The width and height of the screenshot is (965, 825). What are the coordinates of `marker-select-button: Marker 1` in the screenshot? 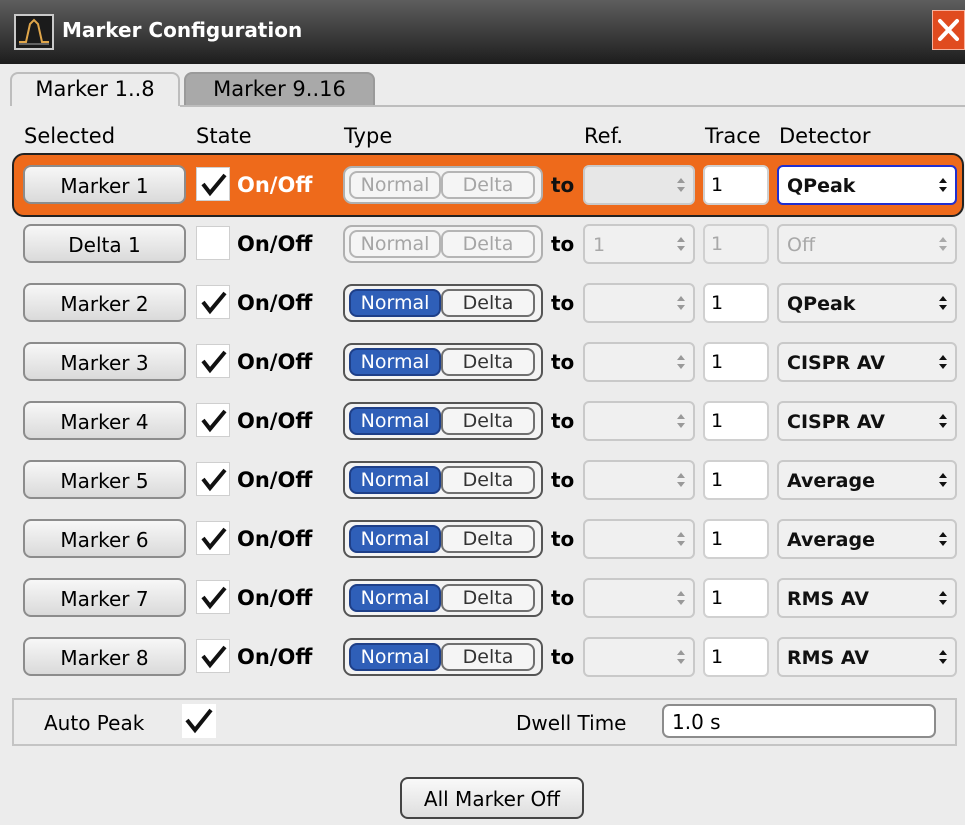 It's located at (104, 184).